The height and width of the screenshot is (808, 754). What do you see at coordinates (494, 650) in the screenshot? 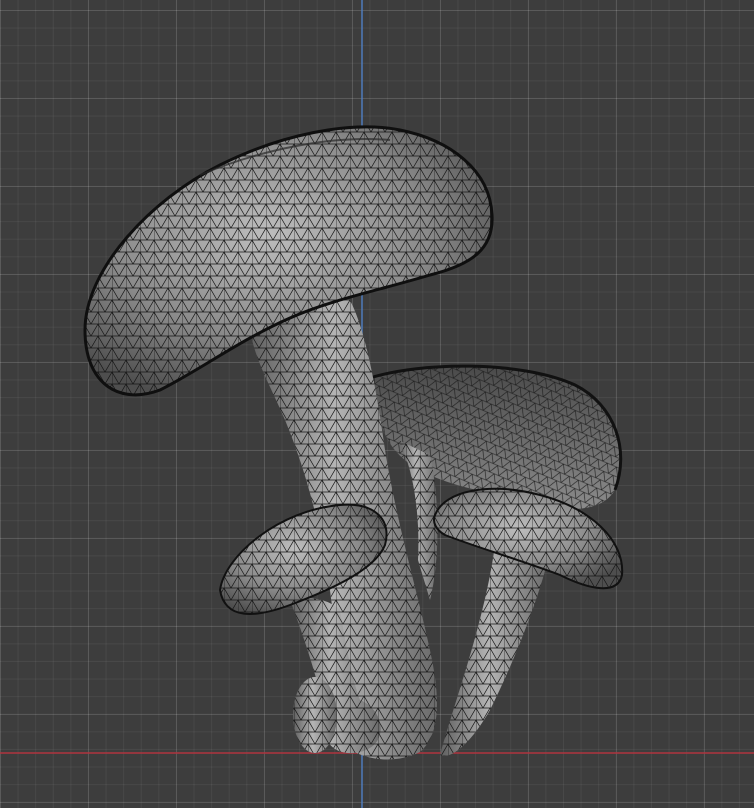
I see `right-small-stem` at bounding box center [494, 650].